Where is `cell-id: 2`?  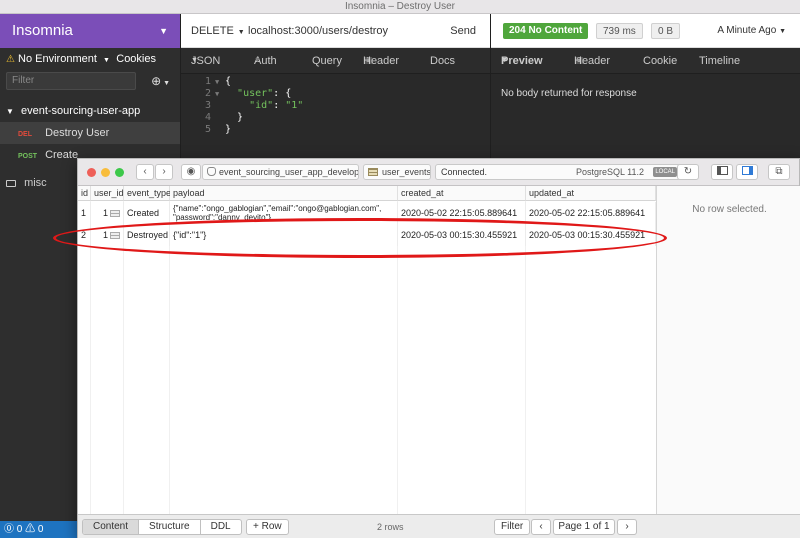
cell-id: 2 is located at coordinates (84, 235).